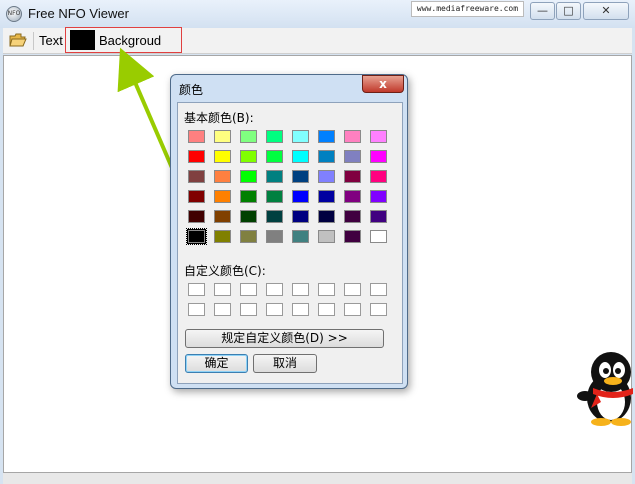  What do you see at coordinates (606, 11) in the screenshot?
I see `close-button: ✕` at bounding box center [606, 11].